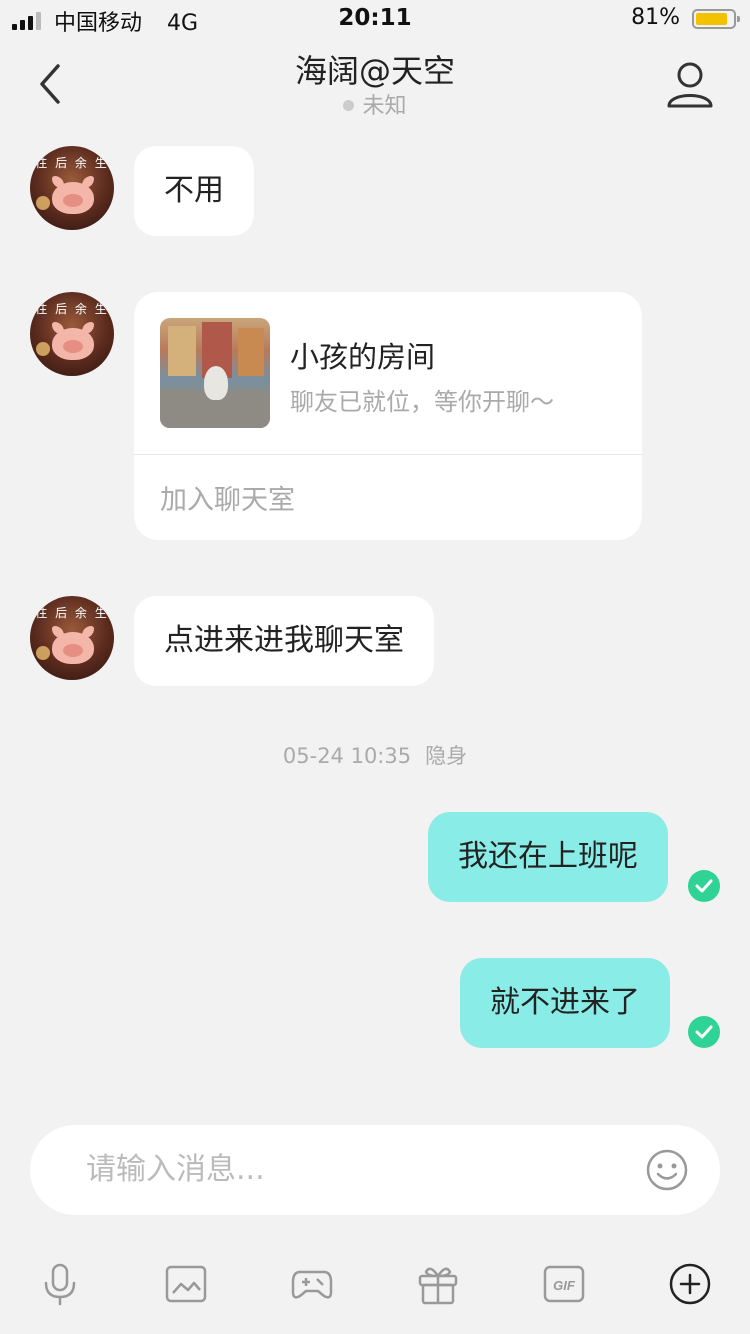 This screenshot has height=1334, width=750. I want to click on gif-icon: GIF, so click(564, 1284).